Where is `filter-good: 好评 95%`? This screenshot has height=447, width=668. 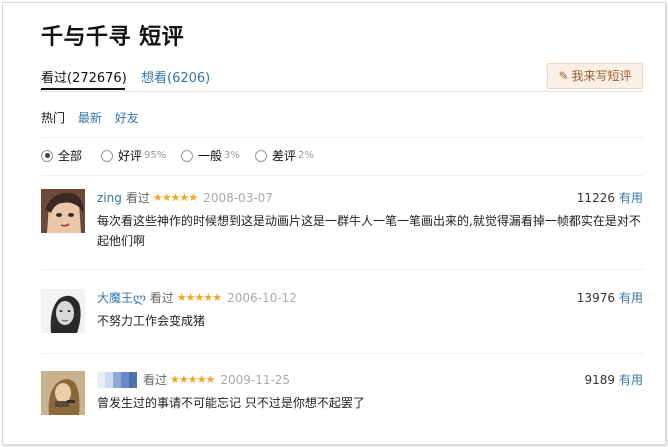
filter-good: 好评 95% is located at coordinates (133, 155).